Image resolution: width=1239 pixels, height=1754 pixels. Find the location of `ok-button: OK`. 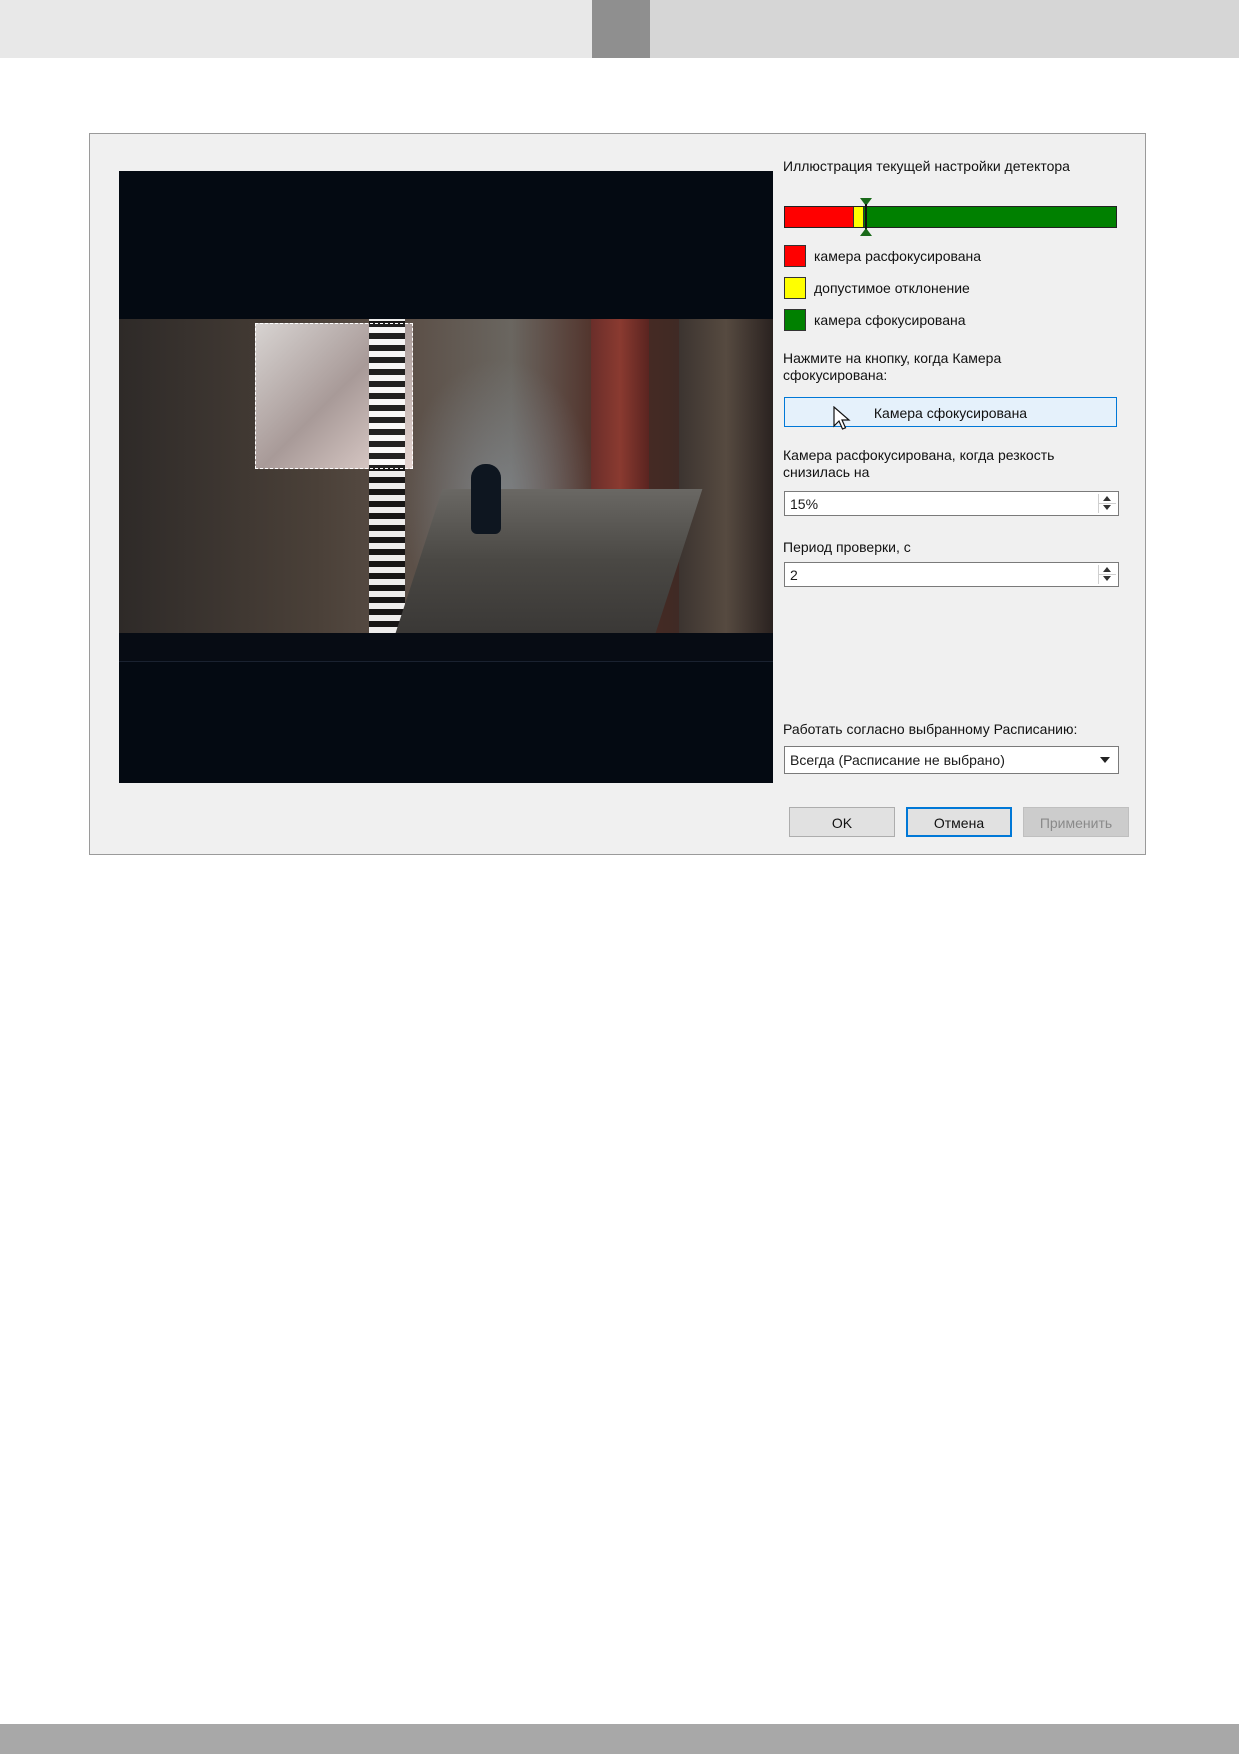

ok-button: OK is located at coordinates (842, 822).